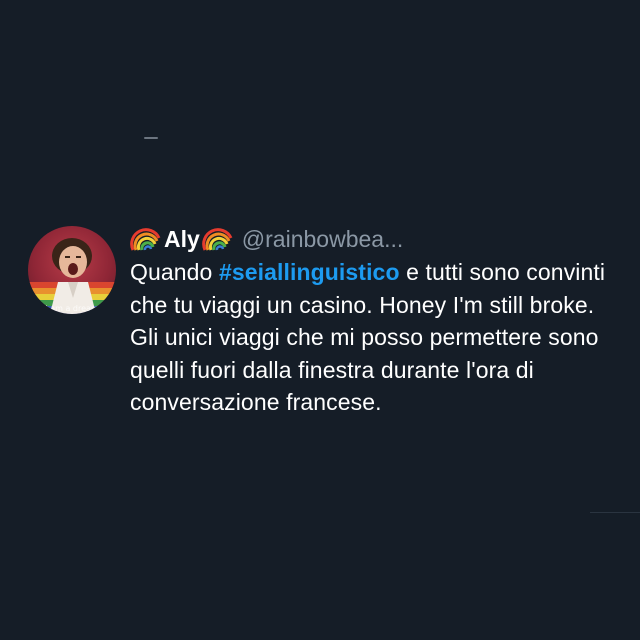 The image size is (640, 640). What do you see at coordinates (72, 308) in the screenshot?
I see `avatar-watermark: I am a dream` at bounding box center [72, 308].